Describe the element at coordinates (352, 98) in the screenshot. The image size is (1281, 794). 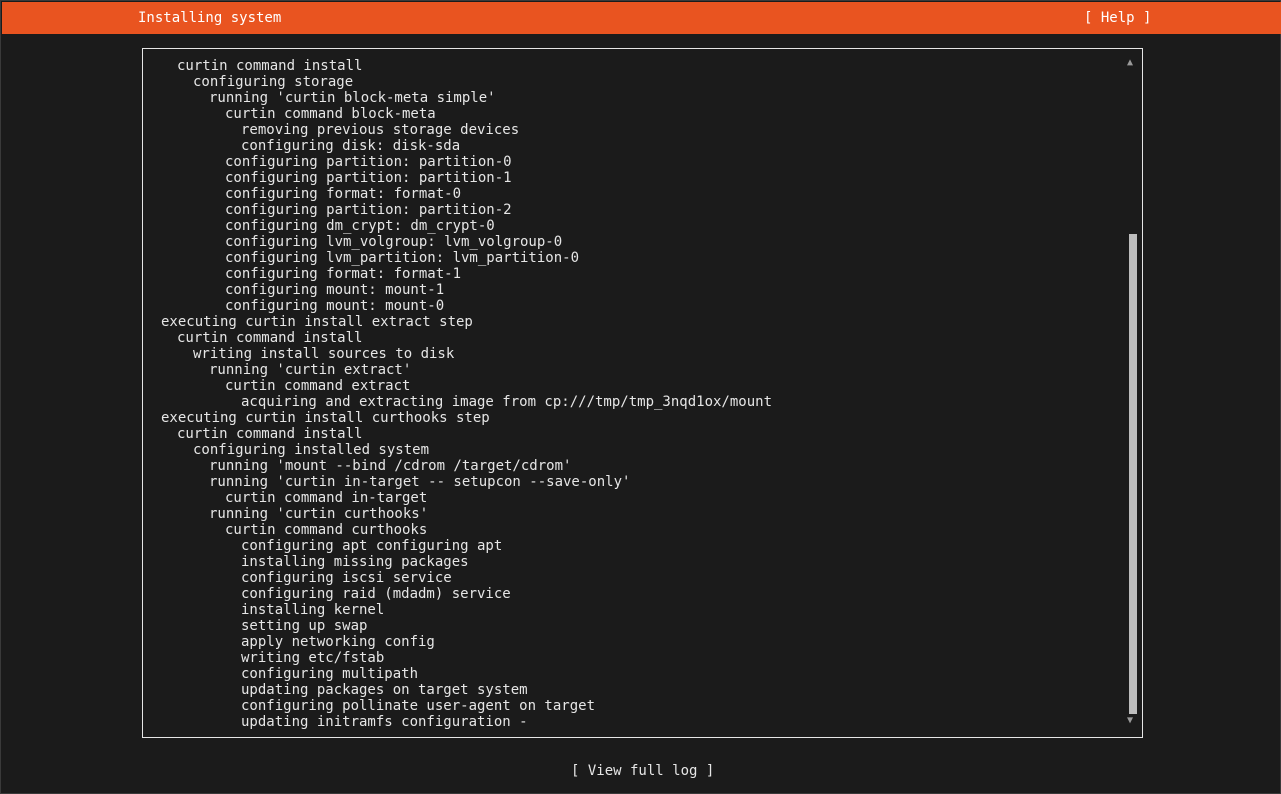
I see `log-line: running 'curtin block-meta simple'` at that location.